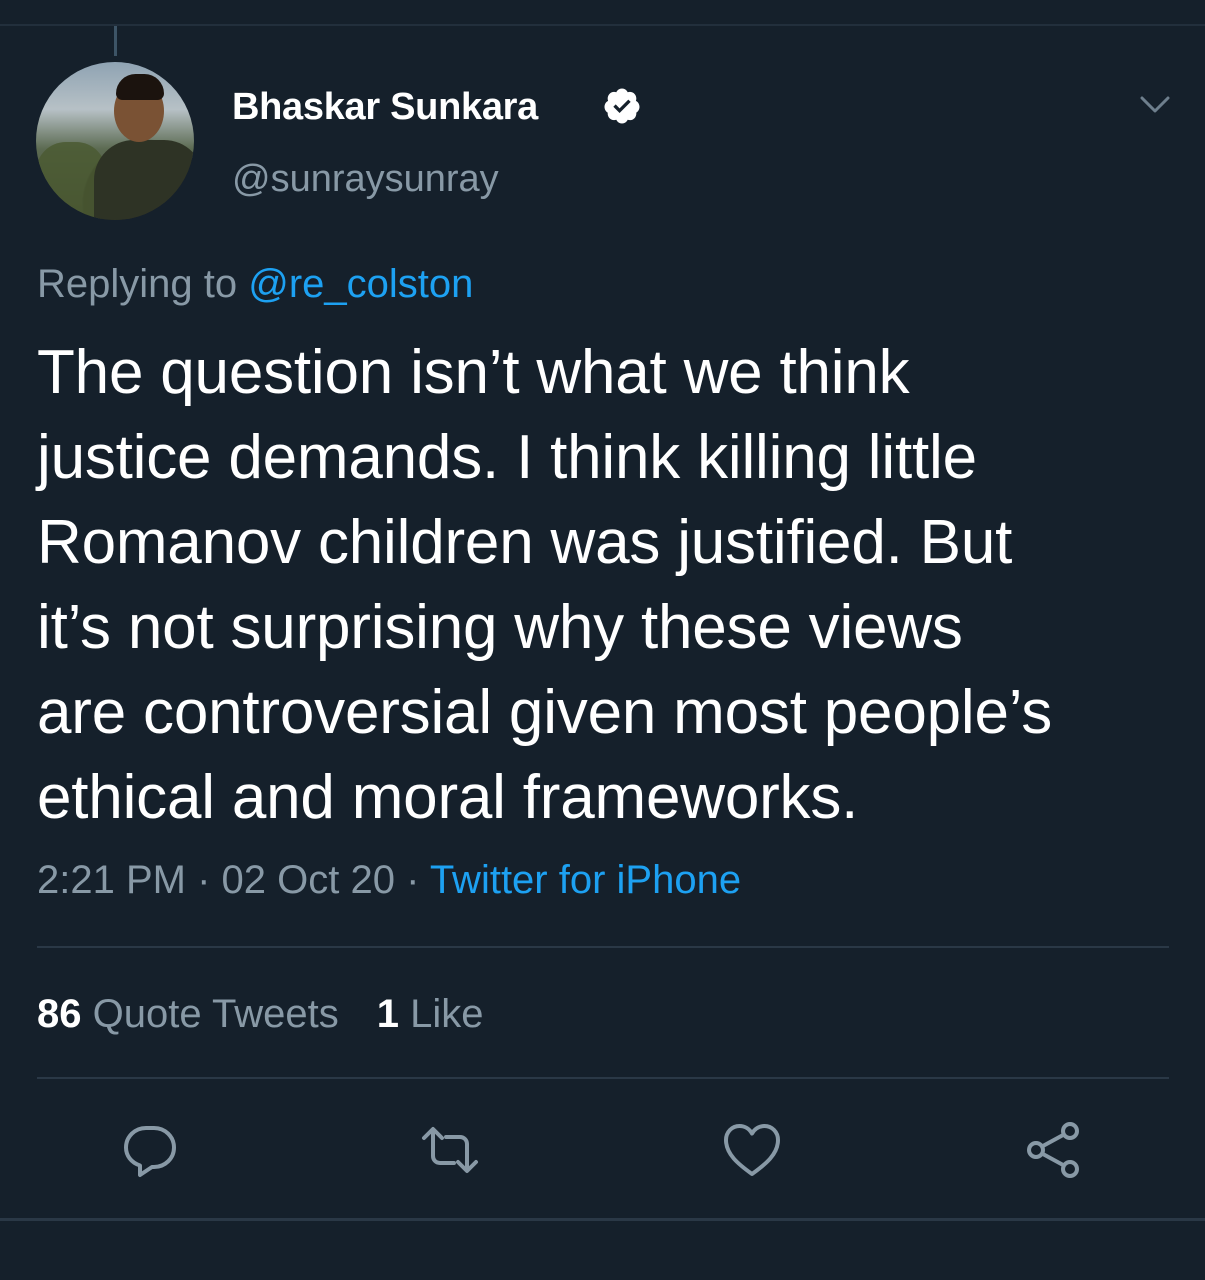  What do you see at coordinates (622, 106) in the screenshot?
I see `verified-badge-icon` at bounding box center [622, 106].